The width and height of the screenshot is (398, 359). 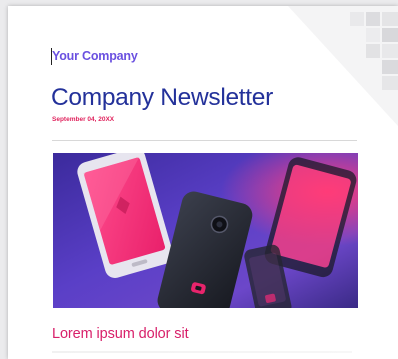 What do you see at coordinates (120, 334) in the screenshot?
I see `section-heading: Lorem ipsum dolor sit` at bounding box center [120, 334].